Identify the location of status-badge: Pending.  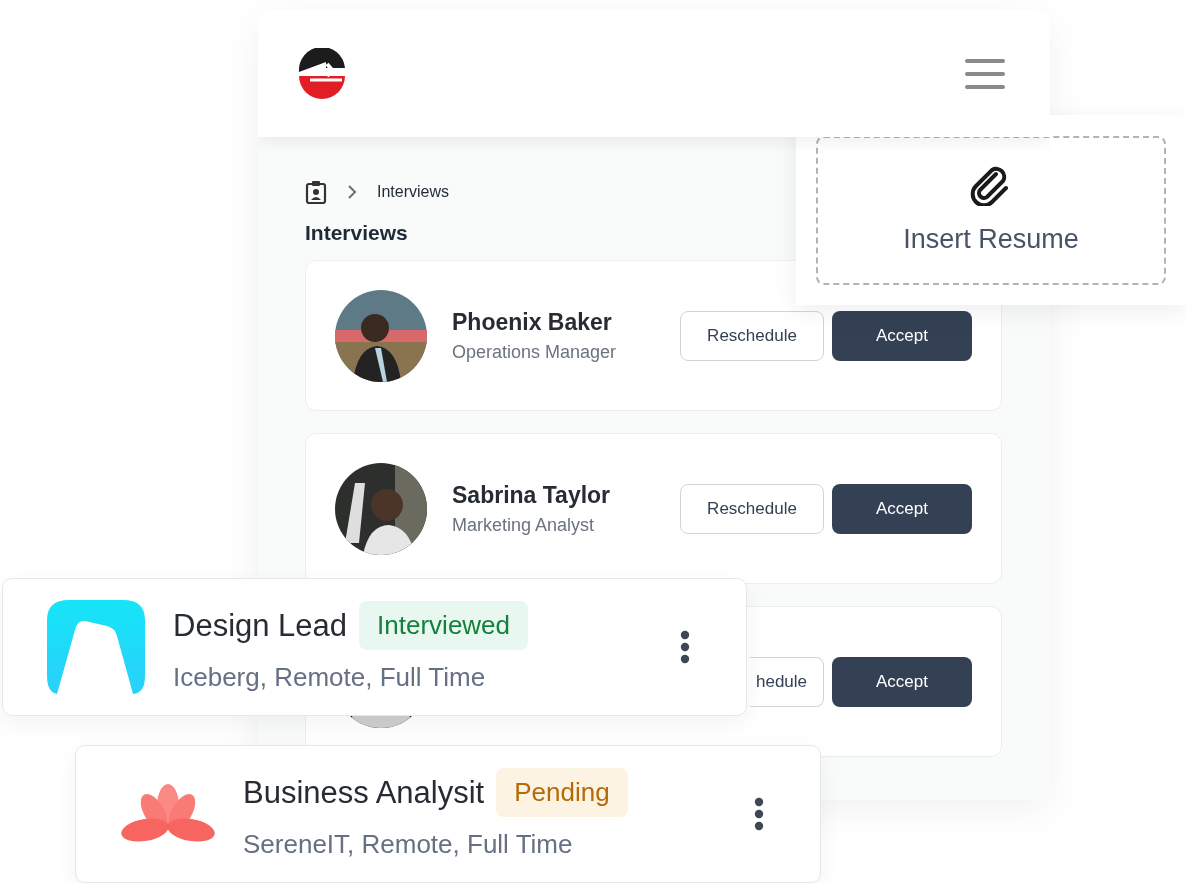
(562, 792).